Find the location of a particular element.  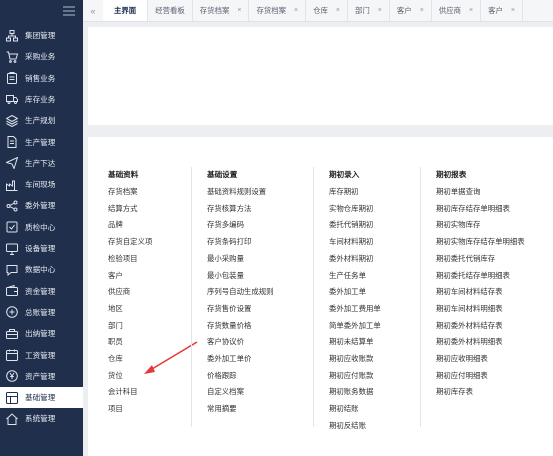

sidebar-item: 设备管理 is located at coordinates (41, 248).